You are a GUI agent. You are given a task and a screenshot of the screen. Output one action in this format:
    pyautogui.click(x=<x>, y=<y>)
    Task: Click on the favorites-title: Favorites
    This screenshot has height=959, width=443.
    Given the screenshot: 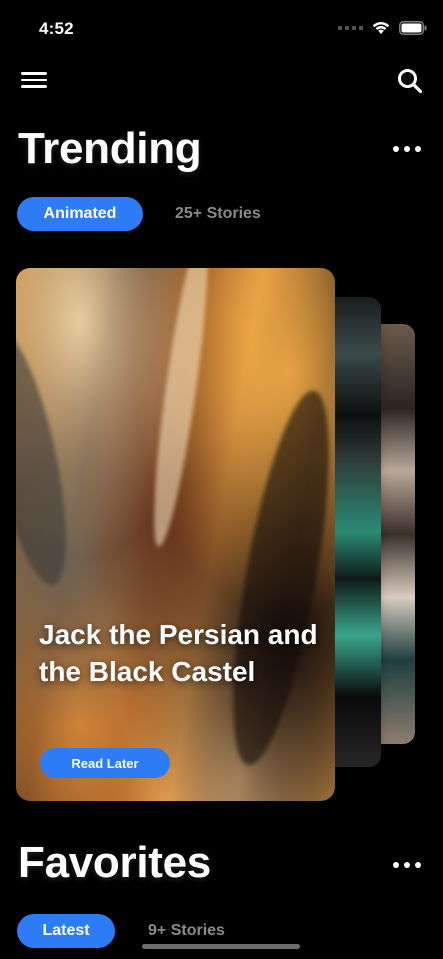 What is the action you would take?
    pyautogui.click(x=114, y=862)
    